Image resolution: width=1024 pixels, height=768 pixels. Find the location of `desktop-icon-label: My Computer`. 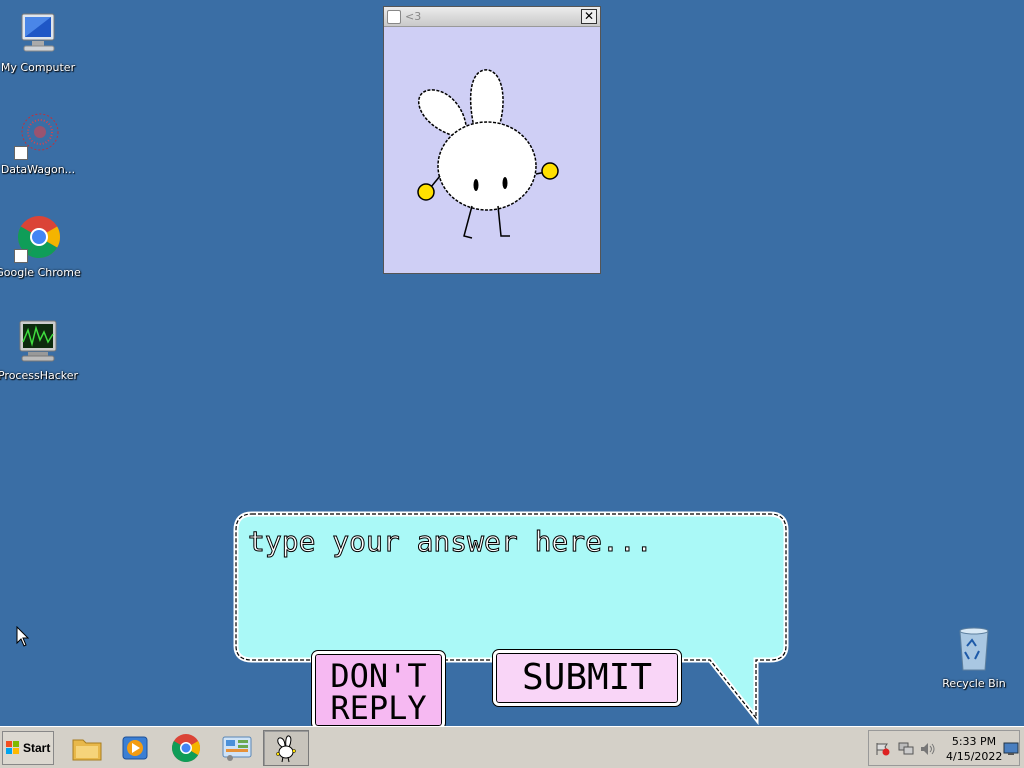

desktop-icon-label: My Computer is located at coordinates (38, 67).